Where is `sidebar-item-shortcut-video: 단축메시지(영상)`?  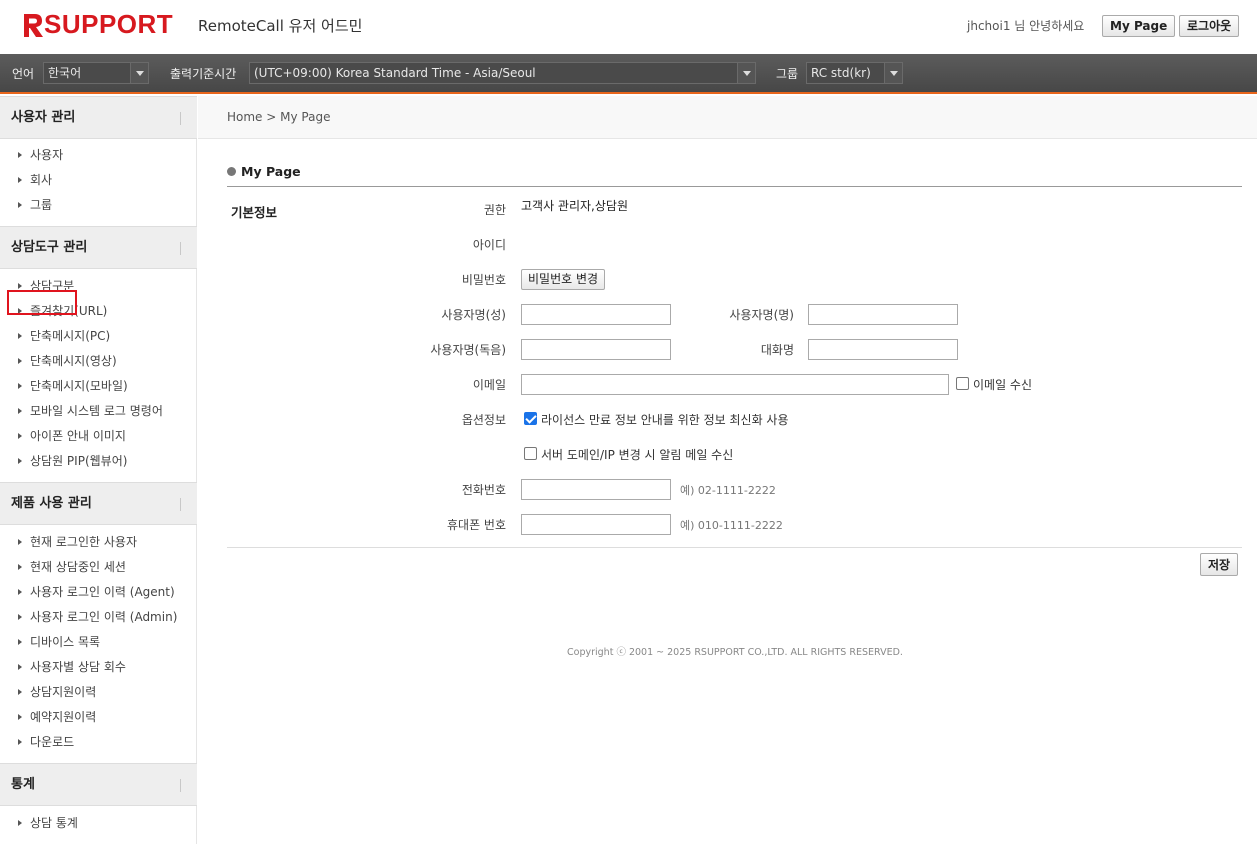 sidebar-item-shortcut-video: 단축메시지(영상) is located at coordinates (67, 361).